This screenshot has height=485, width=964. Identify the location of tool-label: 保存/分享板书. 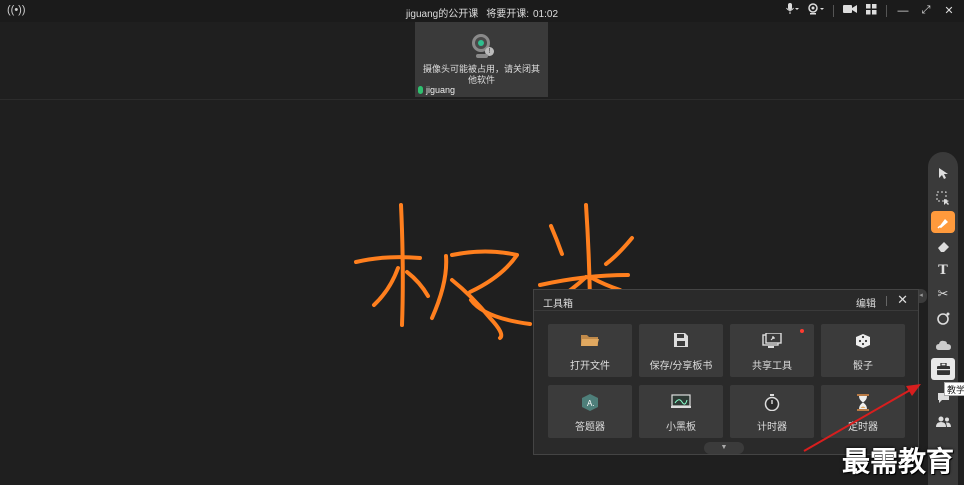
(681, 366).